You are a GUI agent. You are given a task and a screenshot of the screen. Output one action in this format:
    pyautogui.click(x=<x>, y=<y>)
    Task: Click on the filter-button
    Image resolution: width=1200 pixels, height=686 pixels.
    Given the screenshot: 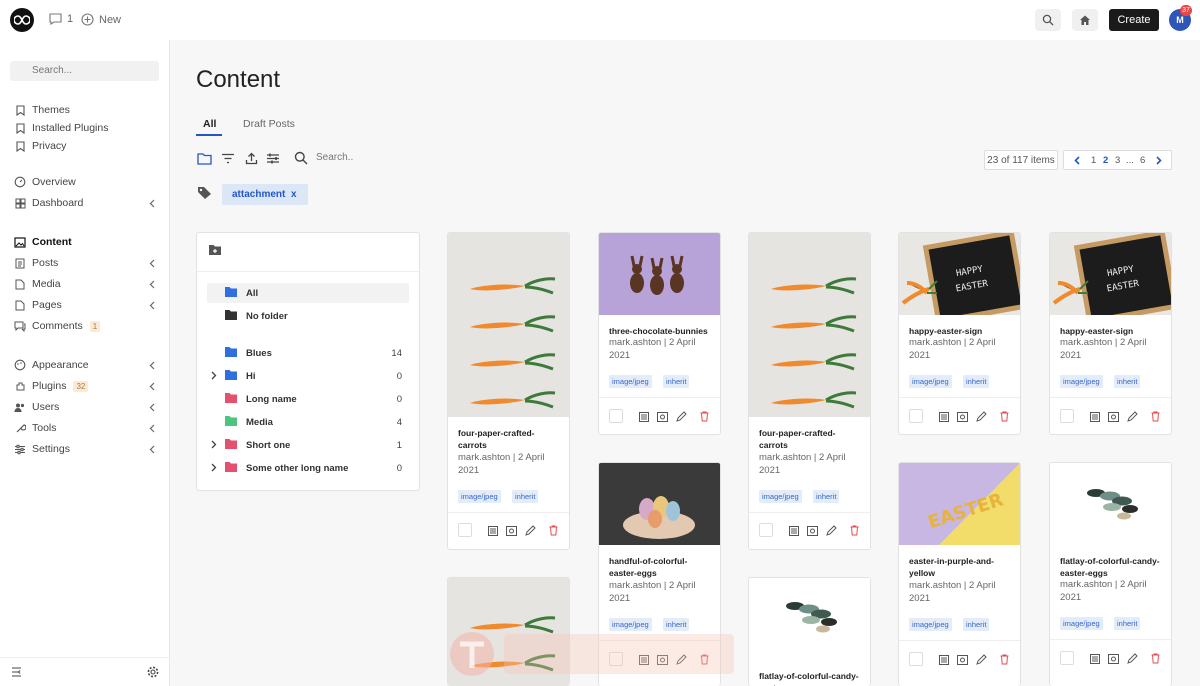 What is the action you would take?
    pyautogui.click(x=228, y=158)
    